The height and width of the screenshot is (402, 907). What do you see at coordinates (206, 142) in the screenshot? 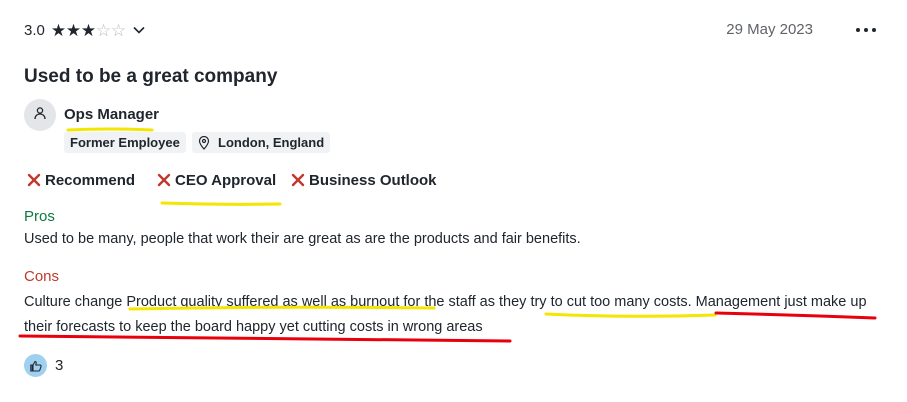
I see `map-pin-icon` at bounding box center [206, 142].